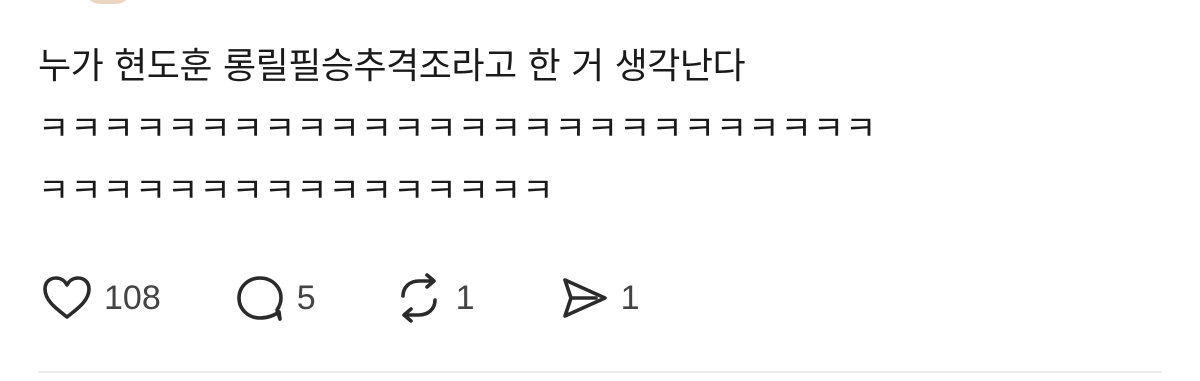 This screenshot has height=381, width=1200. Describe the element at coordinates (132, 297) in the screenshot. I see `like-count: 108` at that location.